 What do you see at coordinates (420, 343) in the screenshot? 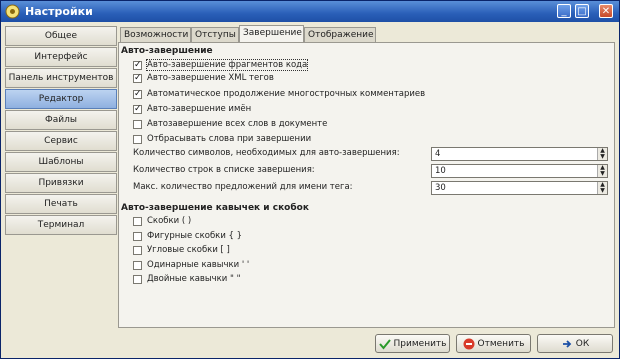
I see `apply-label: Применить` at bounding box center [420, 343].